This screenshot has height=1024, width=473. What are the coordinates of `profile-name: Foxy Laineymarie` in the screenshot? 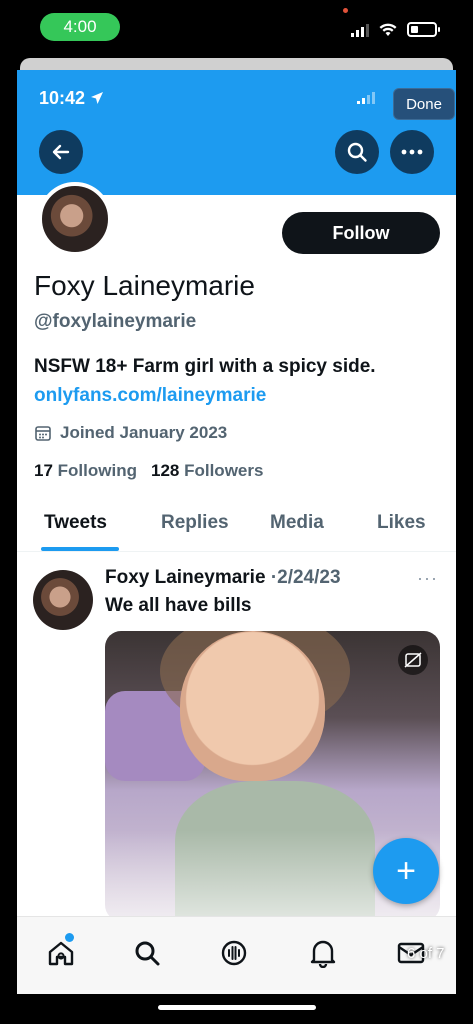 It's located at (144, 285).